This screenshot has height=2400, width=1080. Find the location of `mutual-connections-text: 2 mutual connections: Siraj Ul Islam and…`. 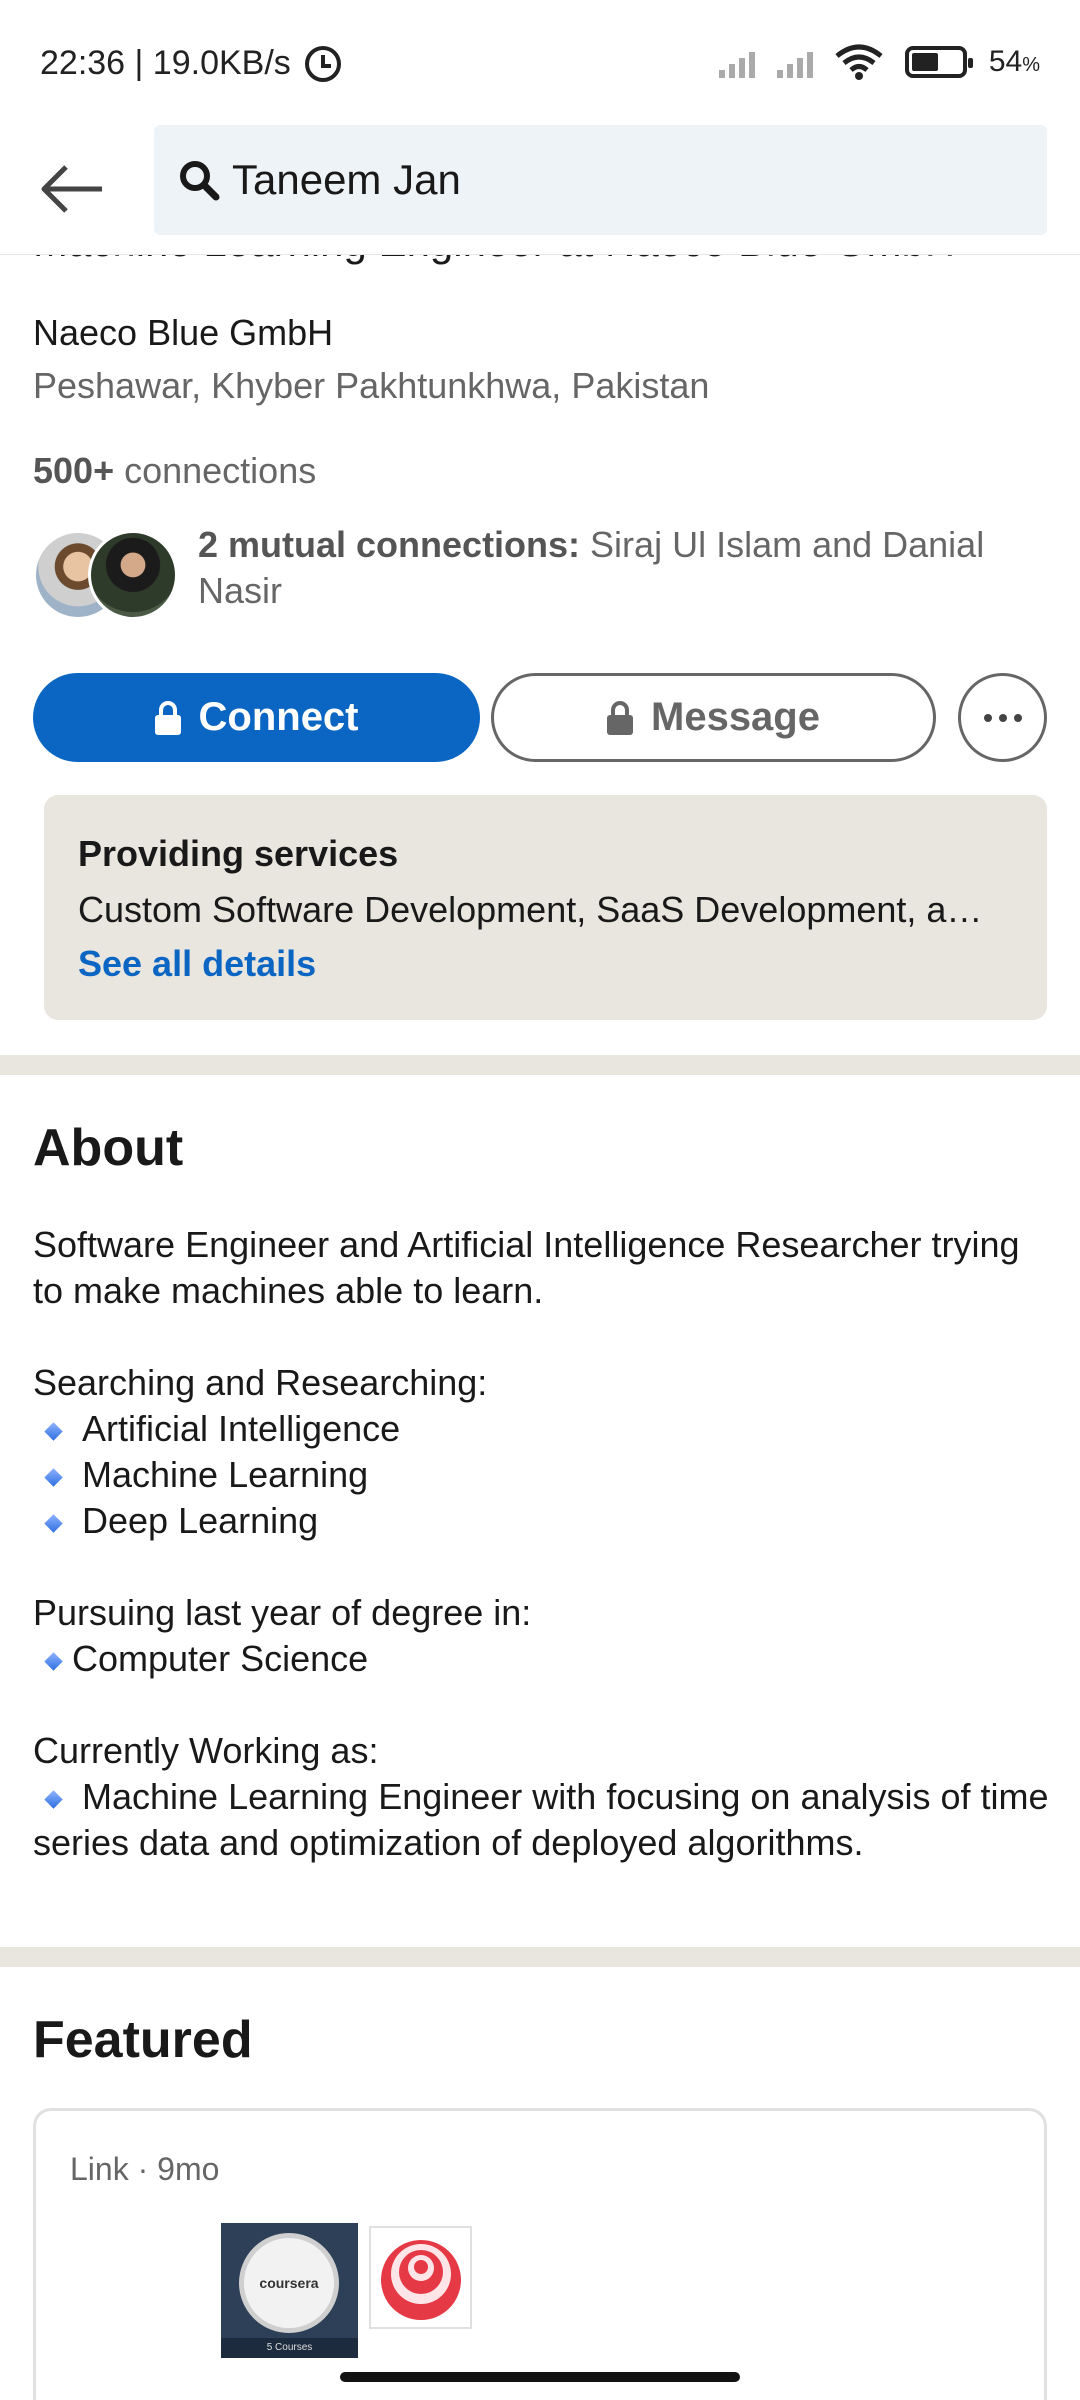

mutual-connections-text: 2 mutual connections: Siraj Ul Islam and… is located at coordinates (623, 568).